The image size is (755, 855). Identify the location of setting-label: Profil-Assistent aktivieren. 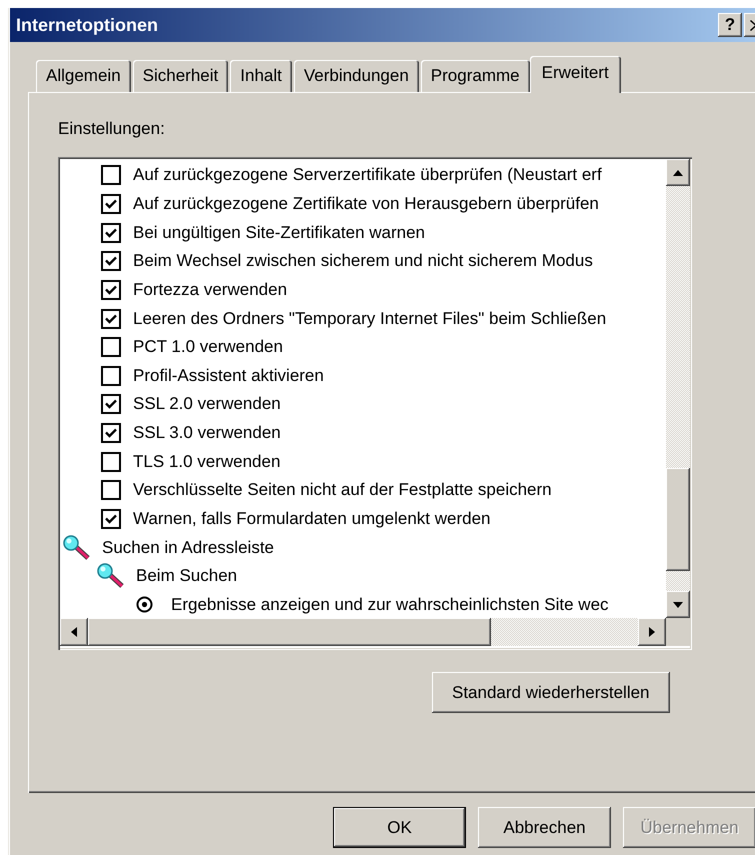
(228, 376).